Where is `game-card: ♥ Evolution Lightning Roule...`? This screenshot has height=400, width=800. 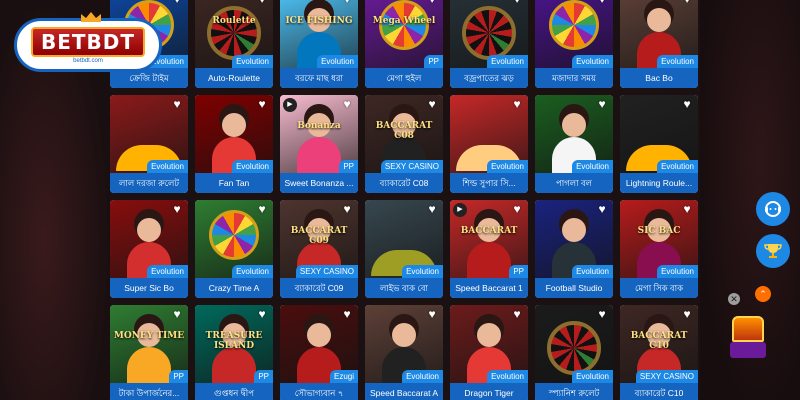 game-card: ♥ Evolution Lightning Roule... is located at coordinates (659, 144).